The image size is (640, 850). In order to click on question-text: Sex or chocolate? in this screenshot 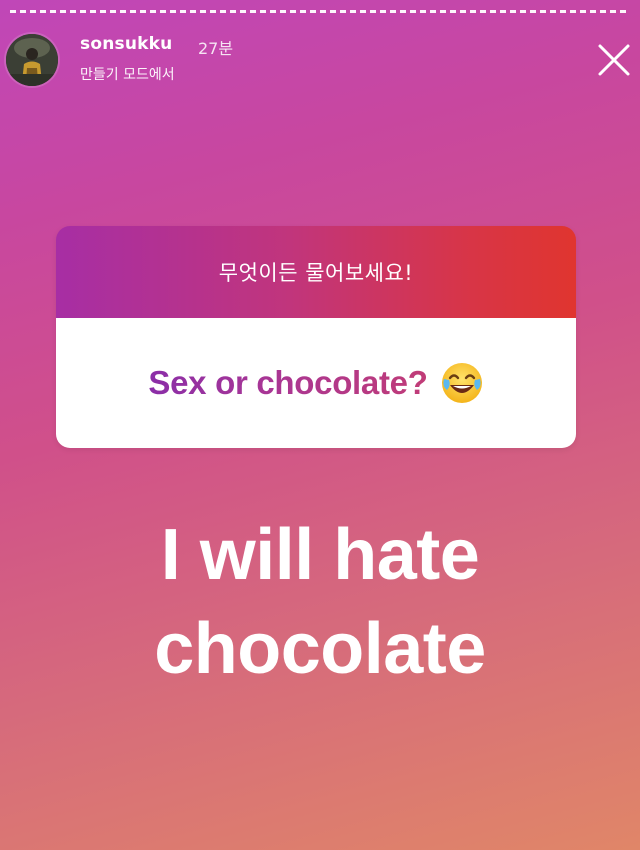, I will do `click(288, 382)`.